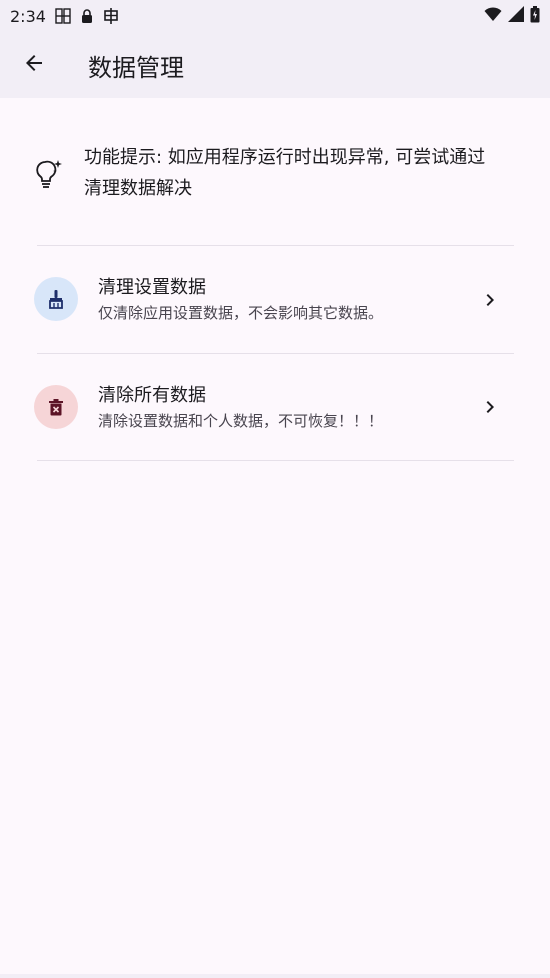  Describe the element at coordinates (285, 173) in the screenshot. I see `tip-text: 功能提示: 如应用程序运行时出现异常, 可尝试通过清理数据解决` at that location.